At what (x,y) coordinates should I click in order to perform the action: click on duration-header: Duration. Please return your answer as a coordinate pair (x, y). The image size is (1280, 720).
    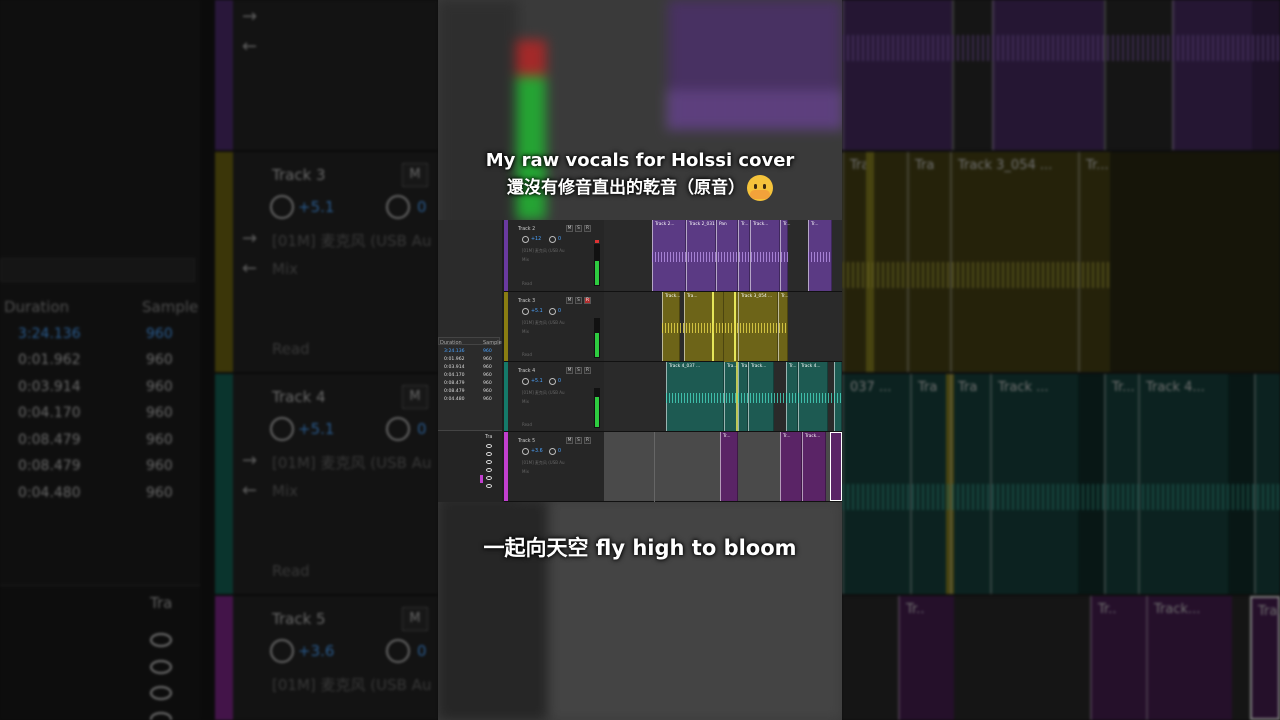
    Looking at the image, I should click on (451, 343).